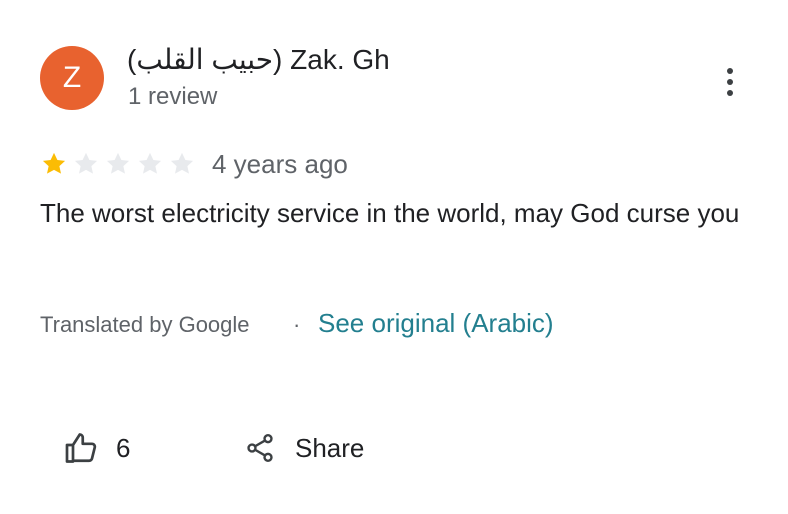 This screenshot has height=514, width=788. I want to click on share-button: Share, so click(310, 448).